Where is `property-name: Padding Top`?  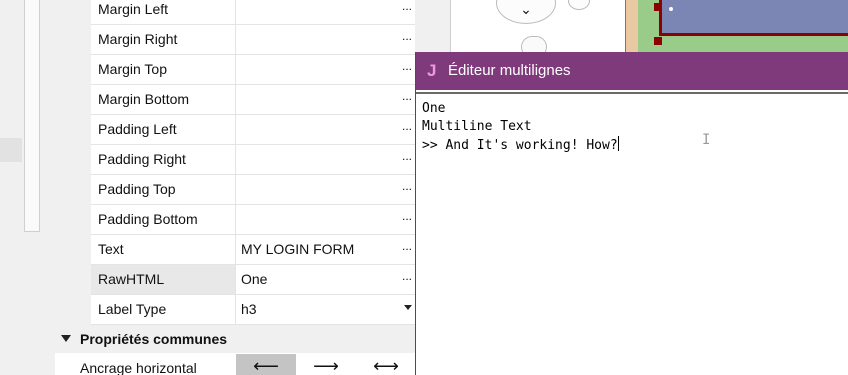
property-name: Padding Top is located at coordinates (163, 189).